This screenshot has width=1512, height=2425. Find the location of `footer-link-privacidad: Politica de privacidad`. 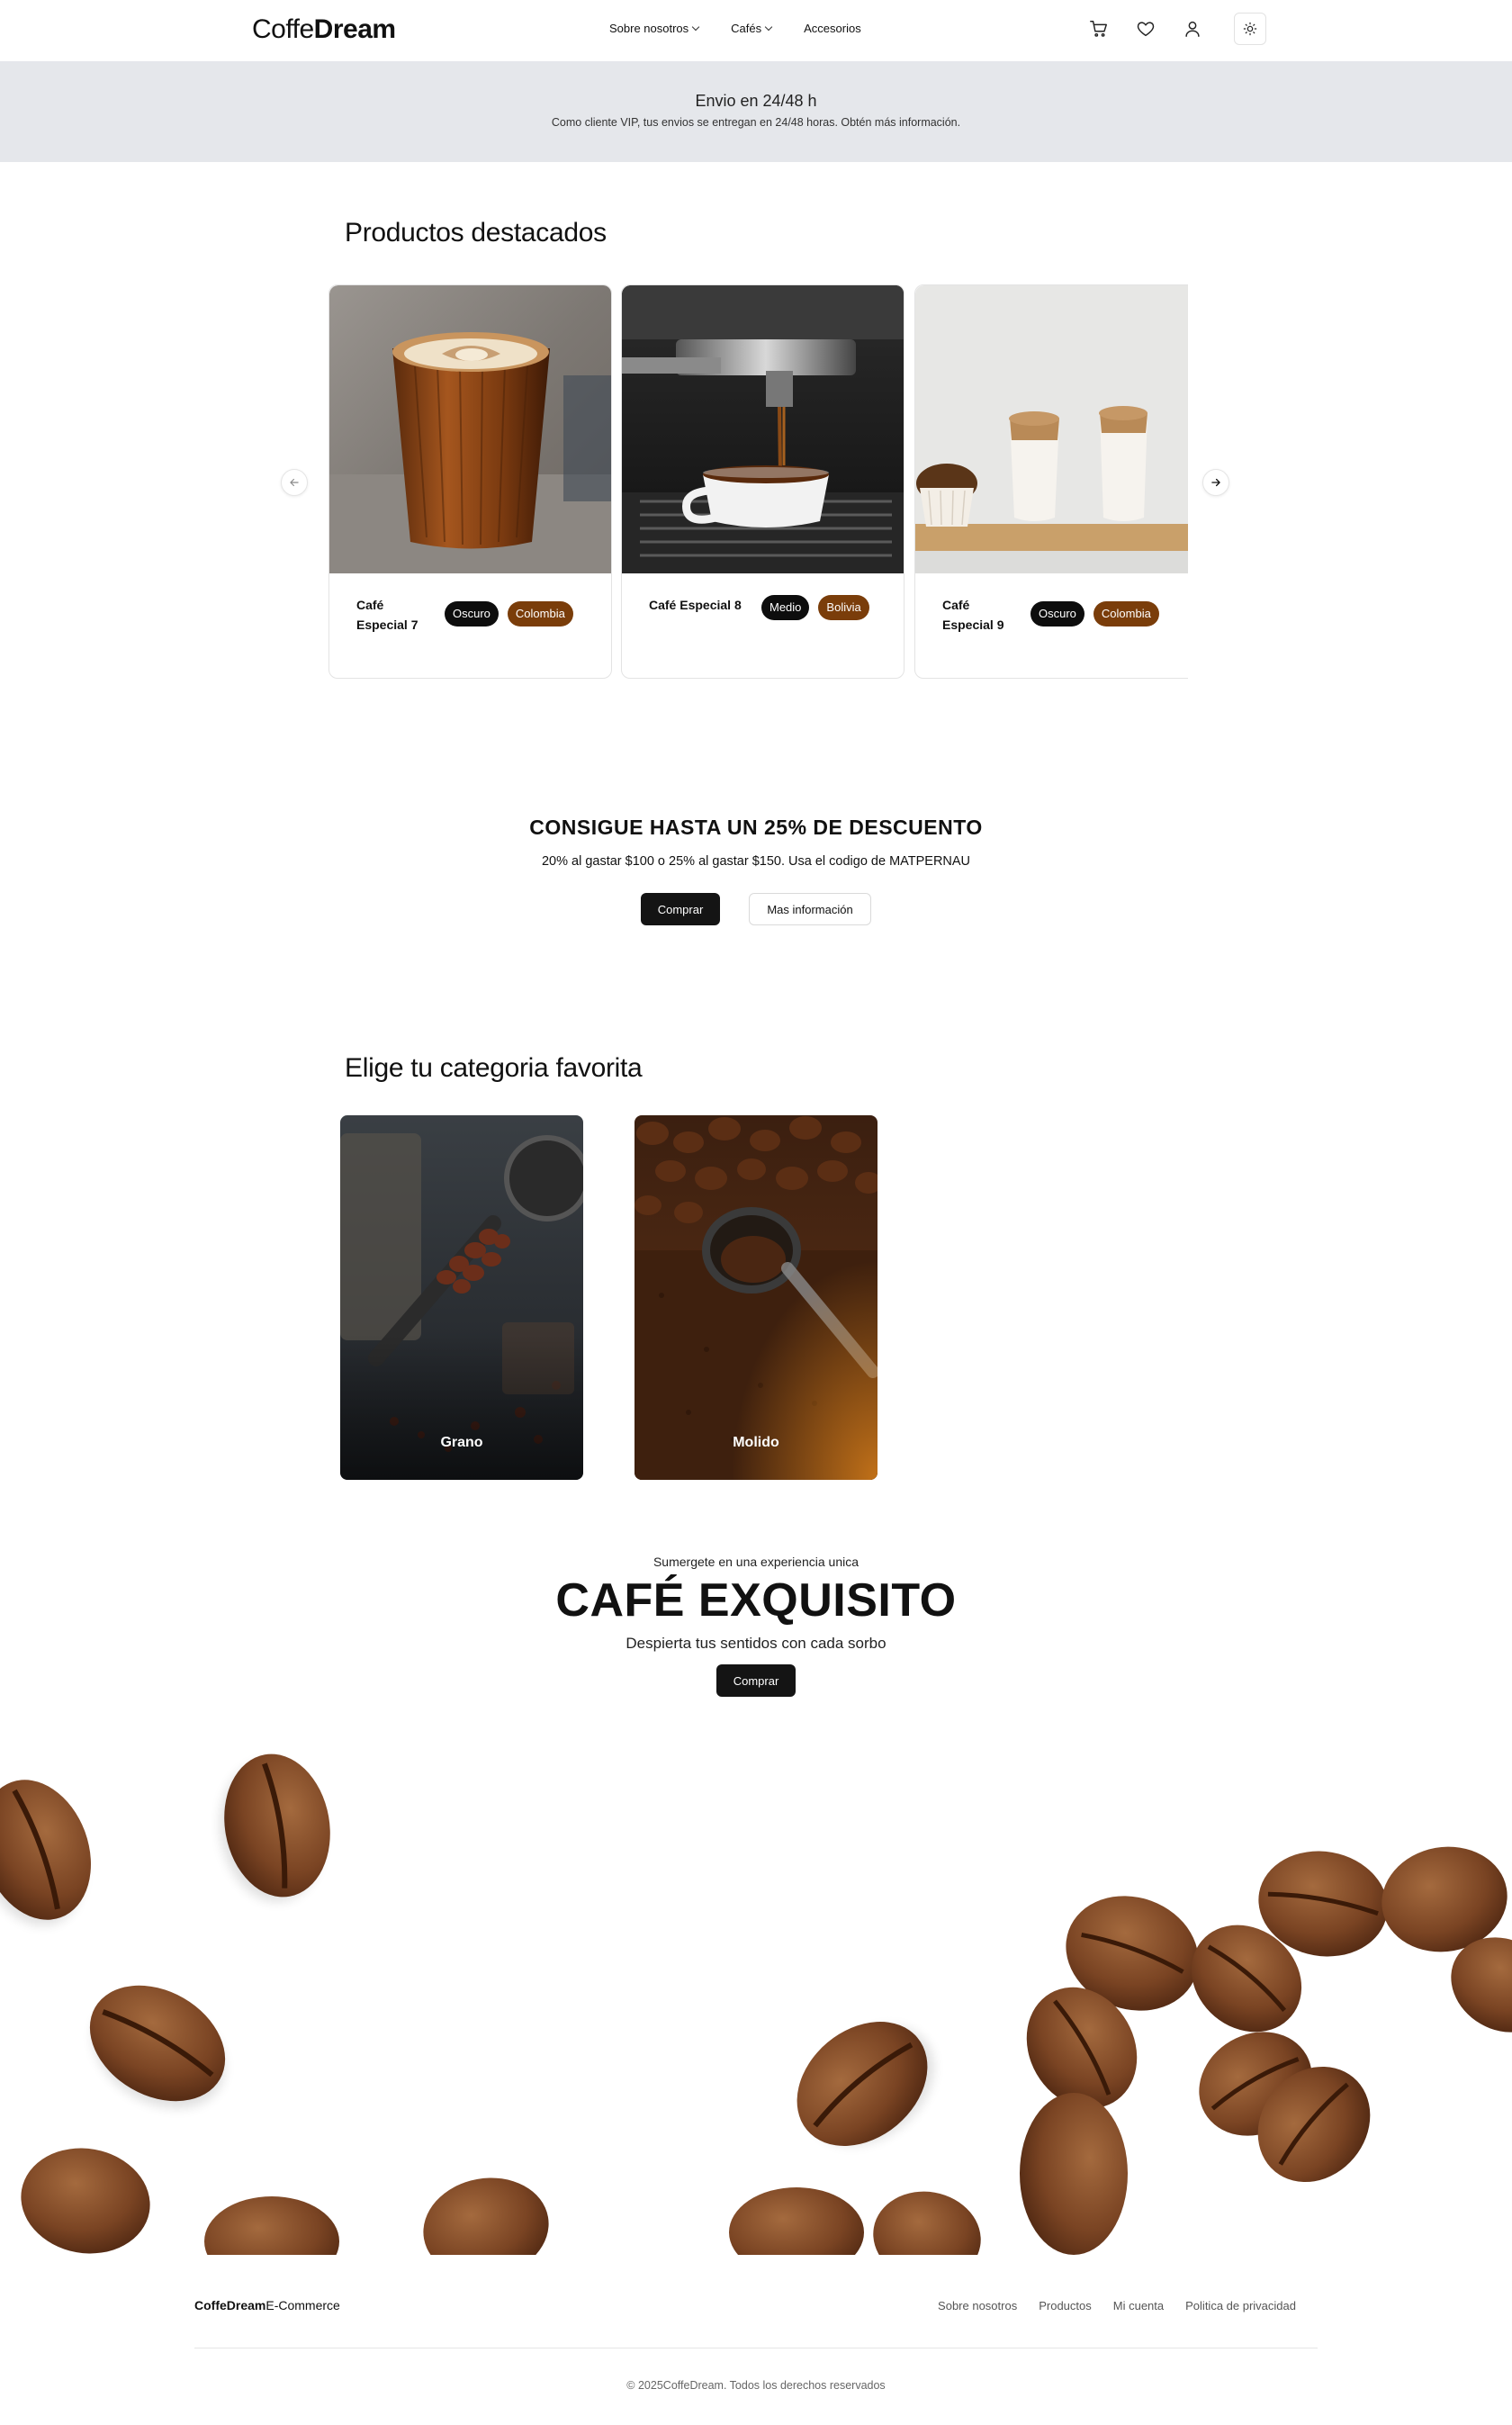

footer-link-privacidad: Politica de privacidad is located at coordinates (1241, 2305).